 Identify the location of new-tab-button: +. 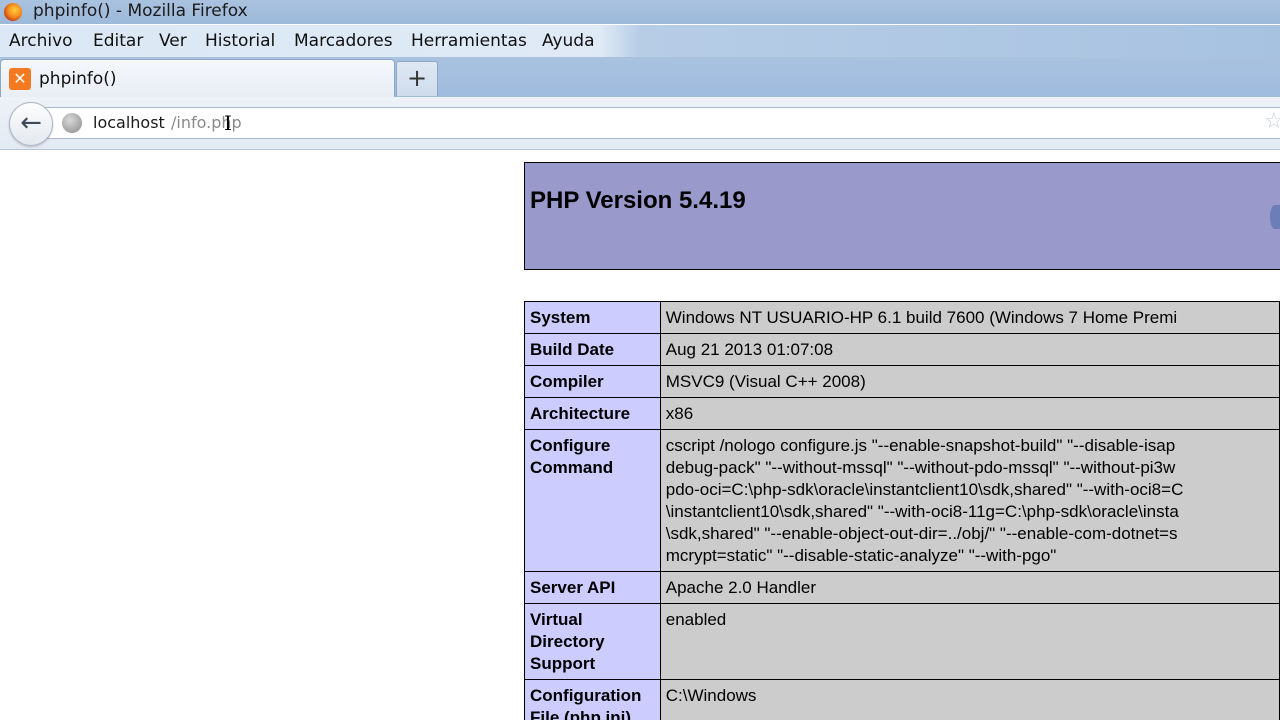
(417, 78).